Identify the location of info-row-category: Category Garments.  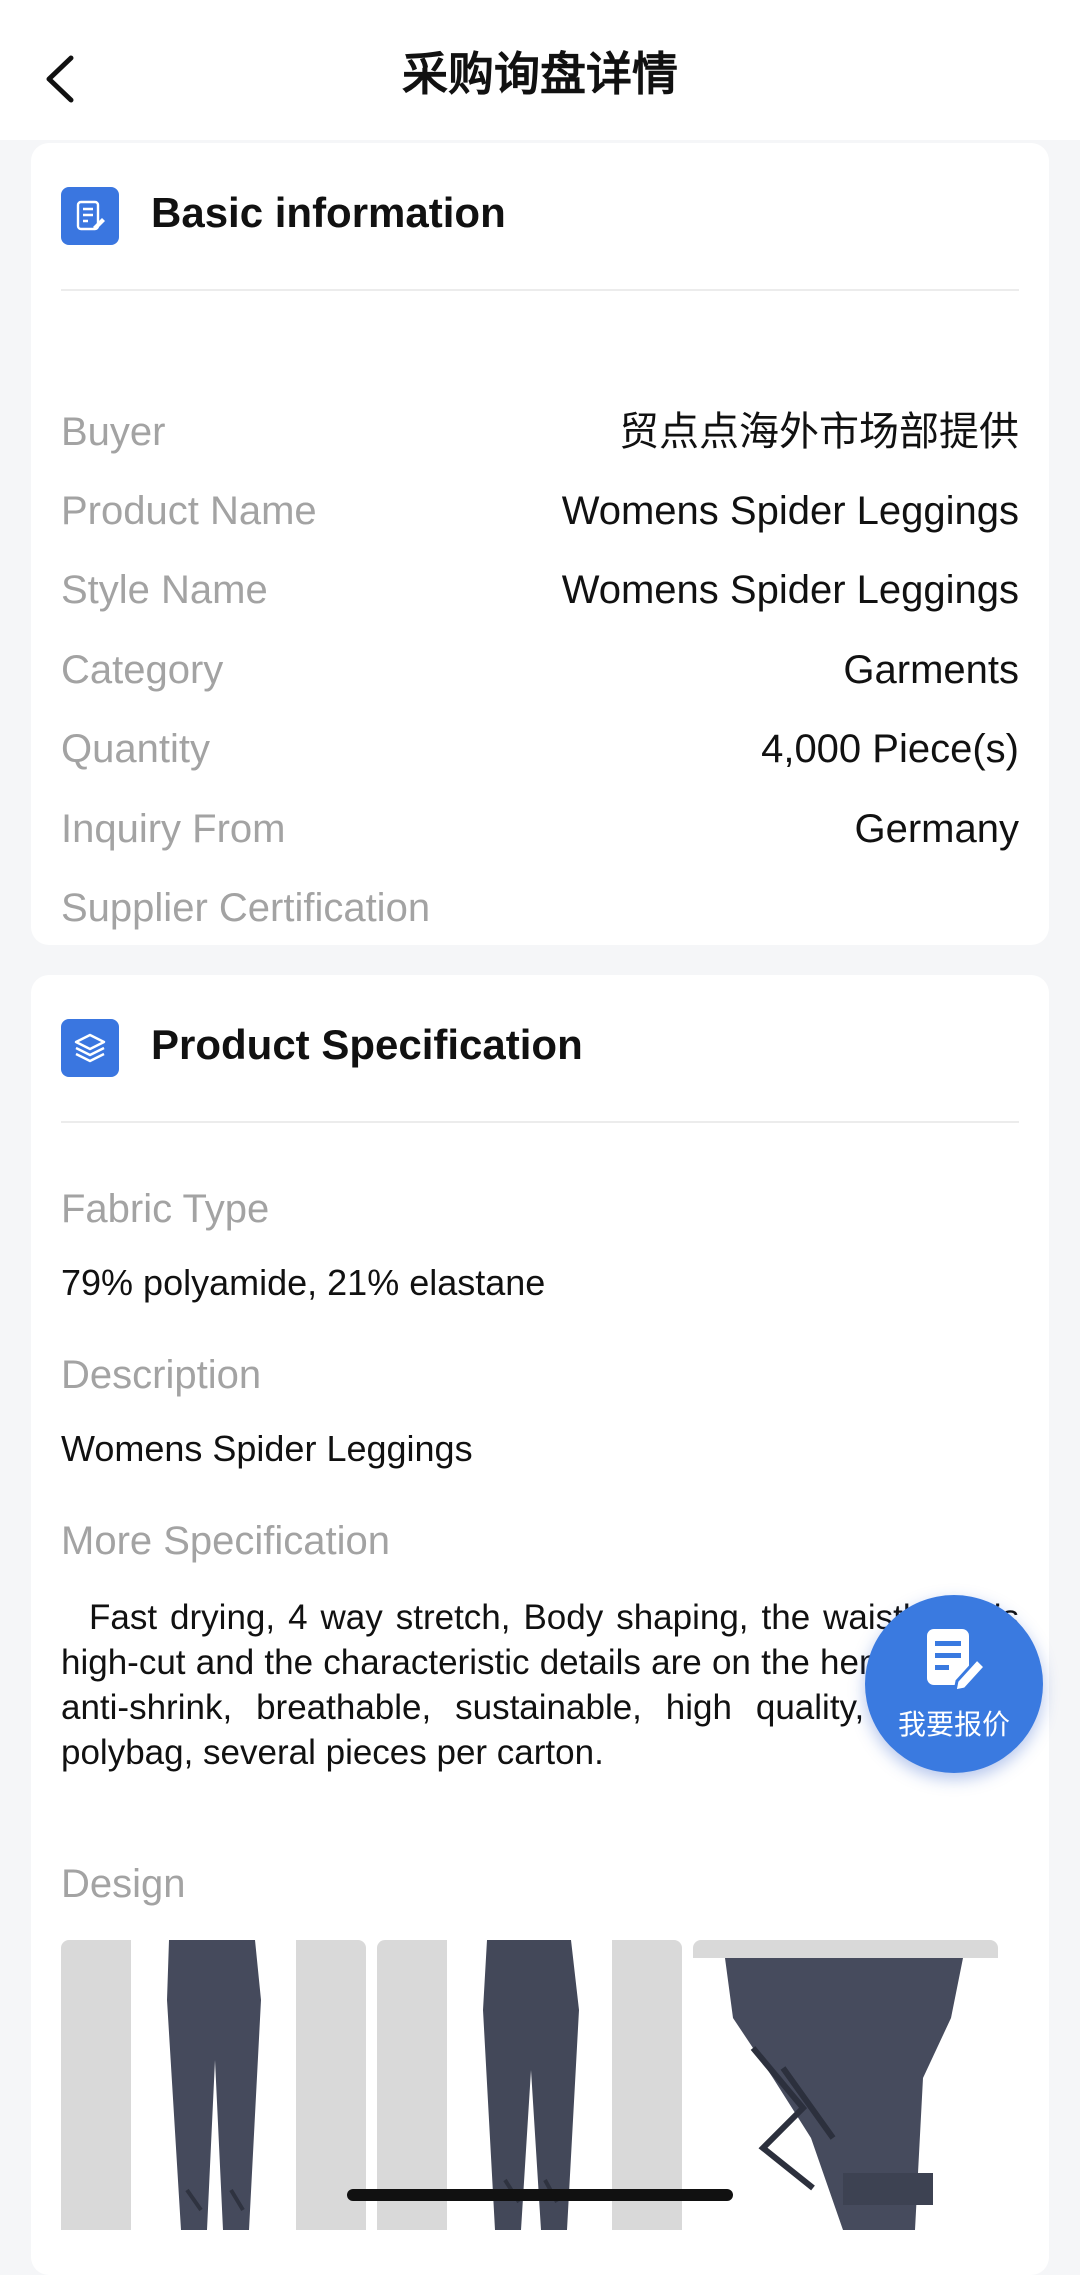
(540, 670).